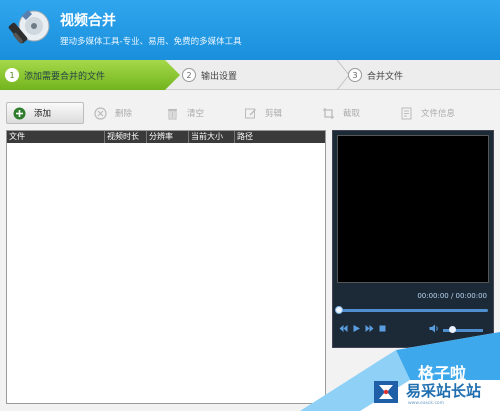  Describe the element at coordinates (126, 137) in the screenshot. I see `column-header-duration: 视频时长` at that location.